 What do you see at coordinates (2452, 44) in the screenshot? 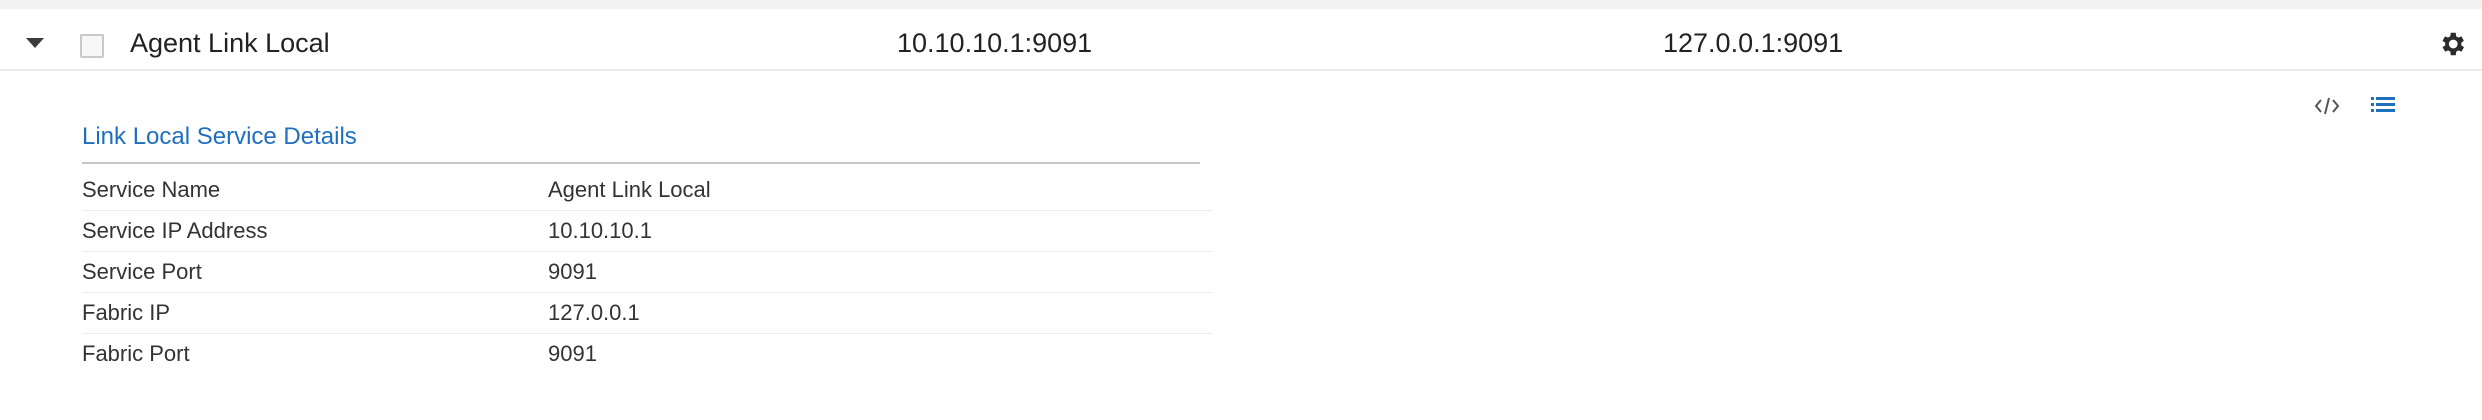
I see `gear-icon` at bounding box center [2452, 44].